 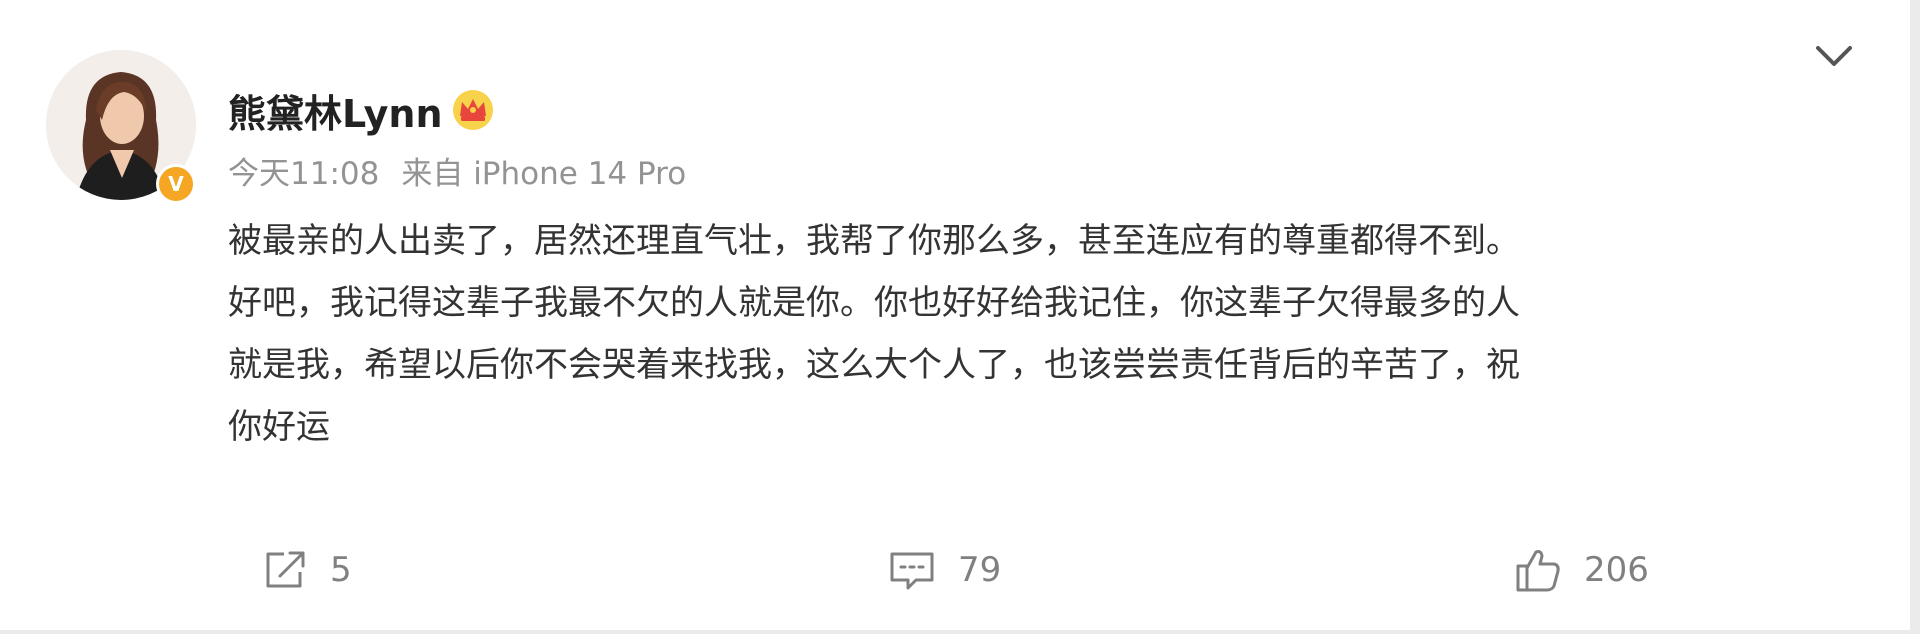 I want to click on comment-icon, so click(x=912, y=571).